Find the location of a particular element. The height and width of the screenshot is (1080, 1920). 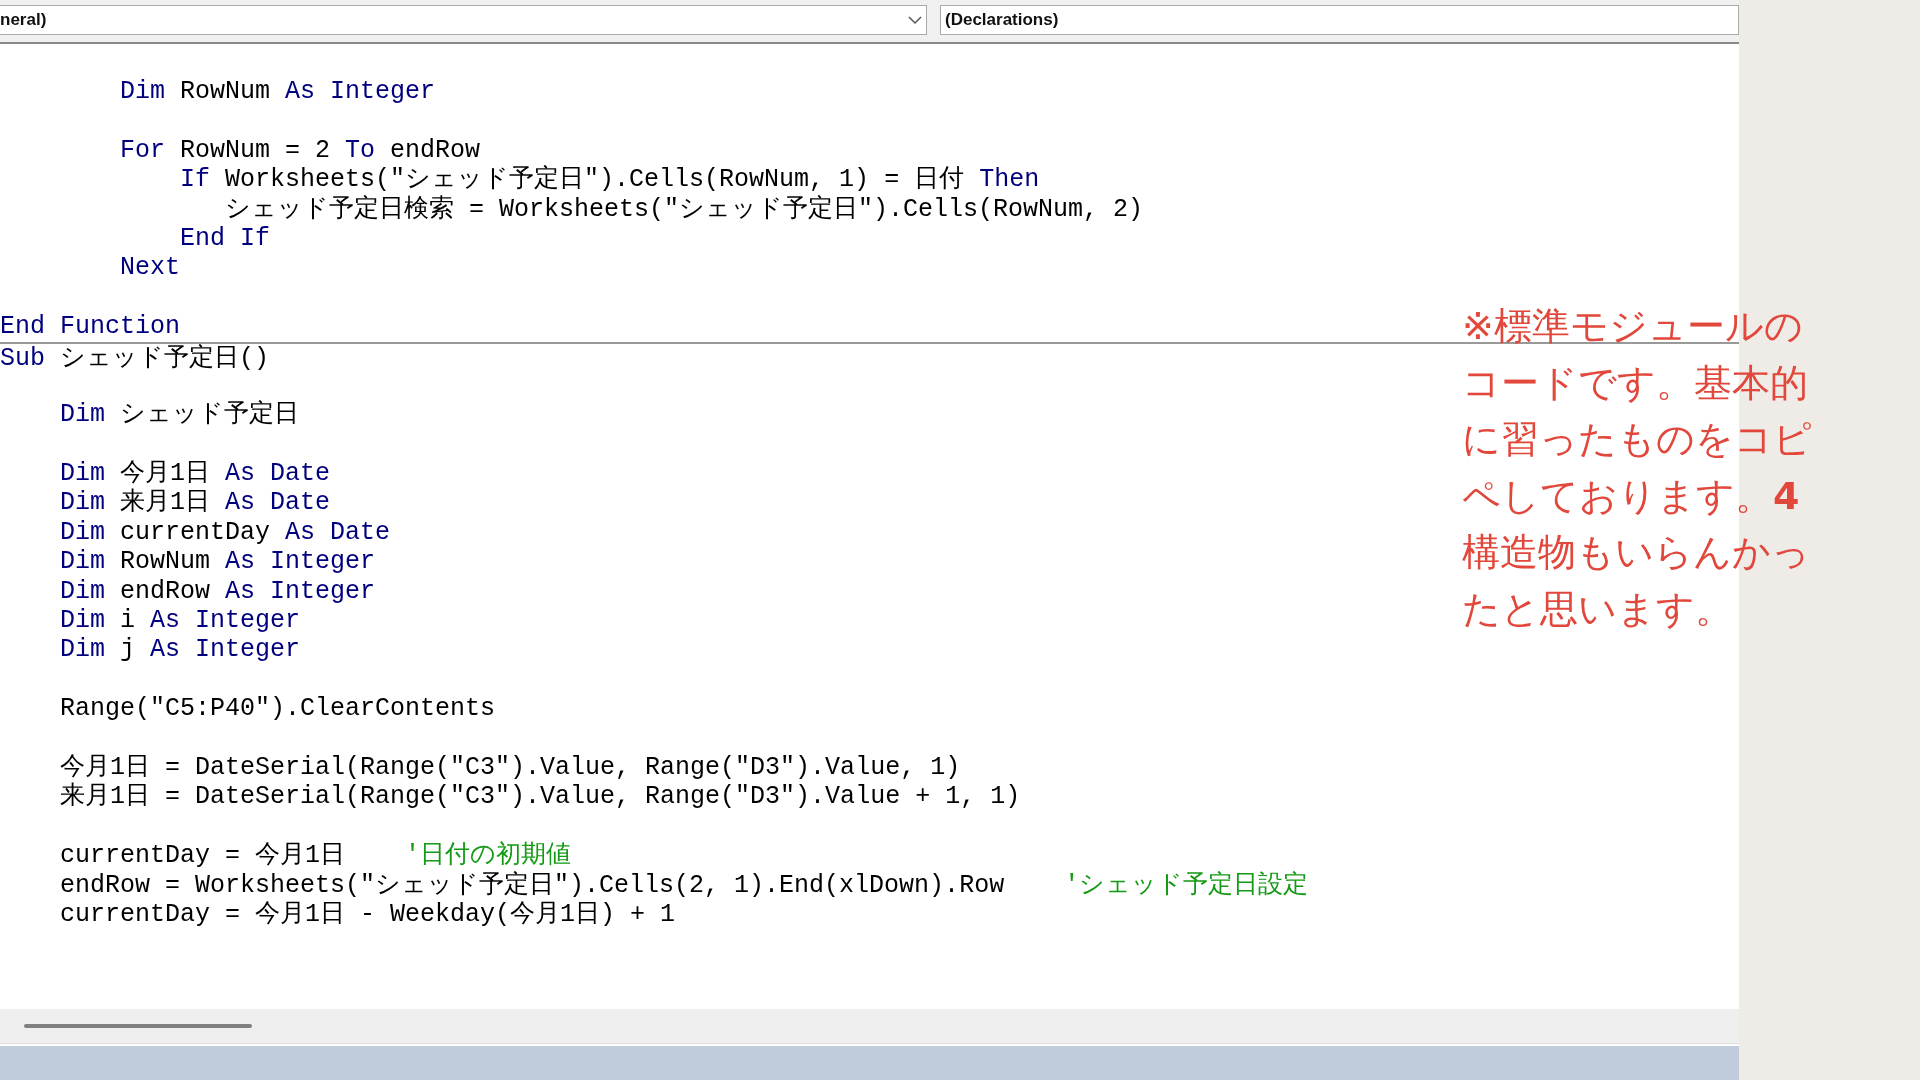

code-line: Dim 来月1日 As Date is located at coordinates (195, 503).